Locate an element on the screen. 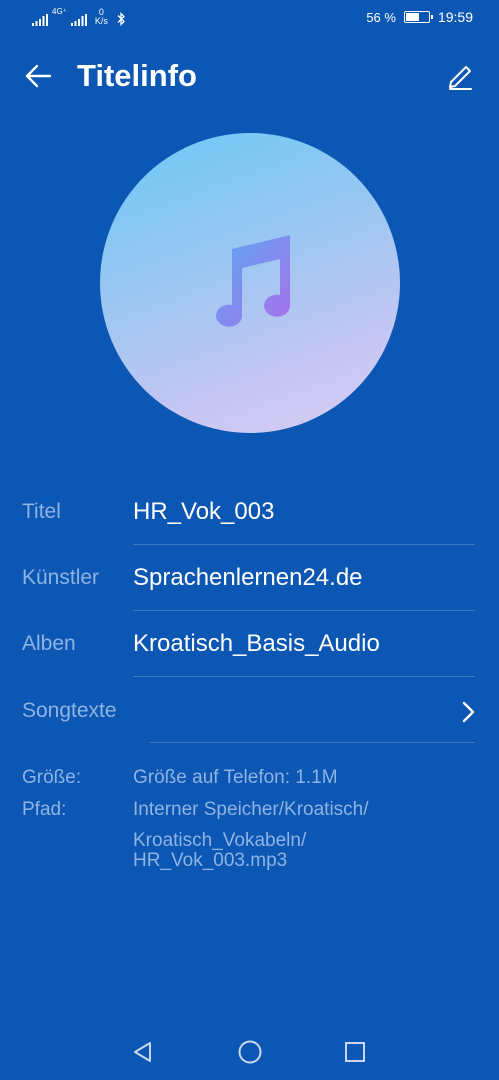  nav-recents-button is located at coordinates (355, 1052).